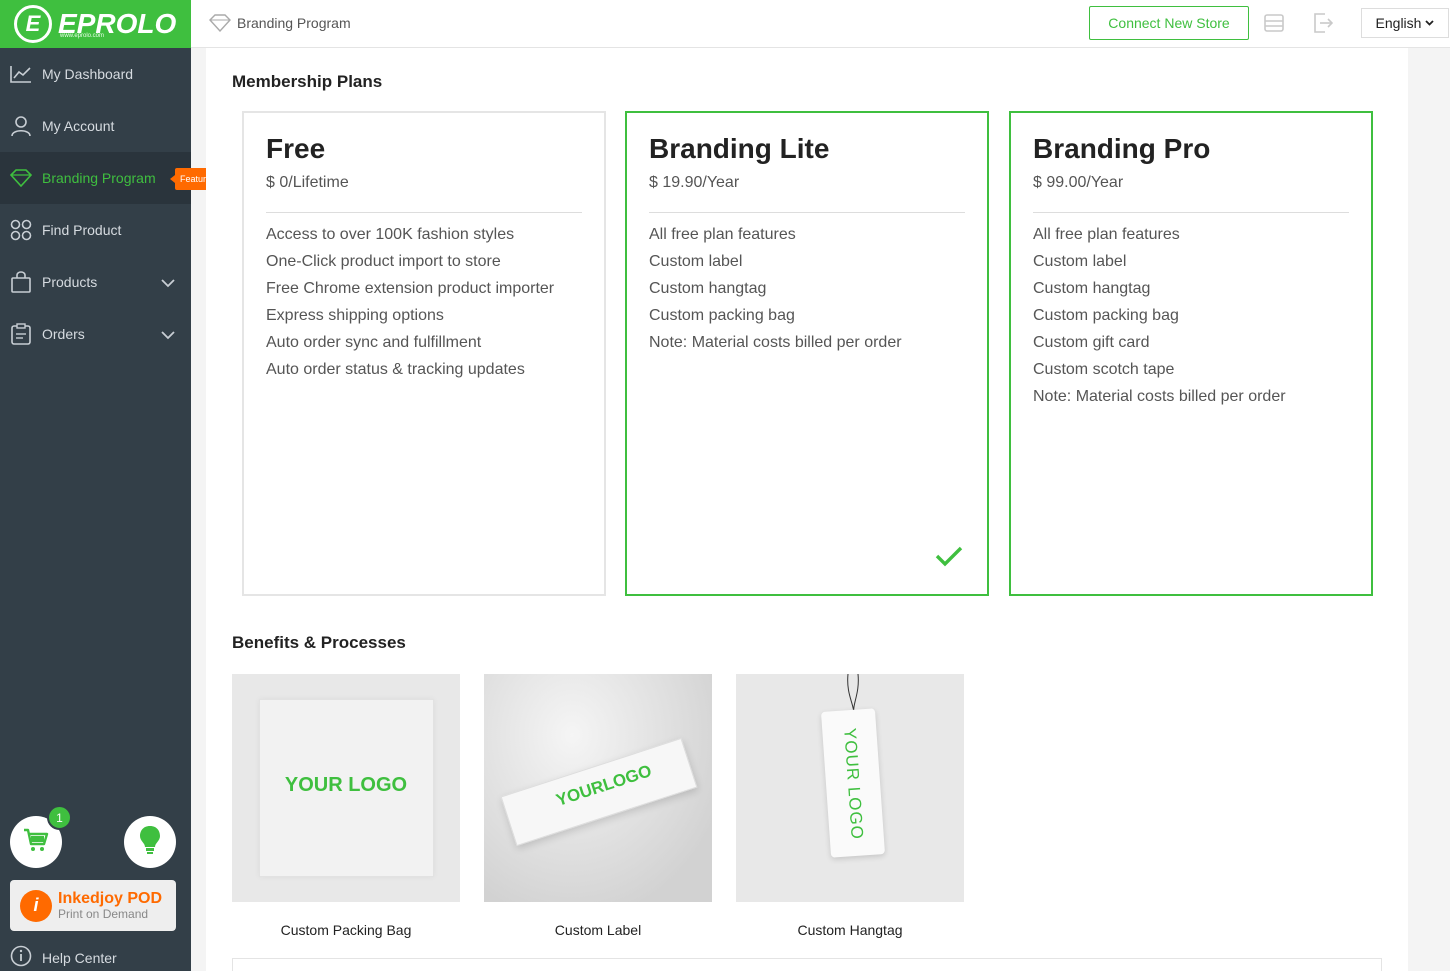 This screenshot has width=1450, height=971. I want to click on plan-name: Branding Lite, so click(739, 148).